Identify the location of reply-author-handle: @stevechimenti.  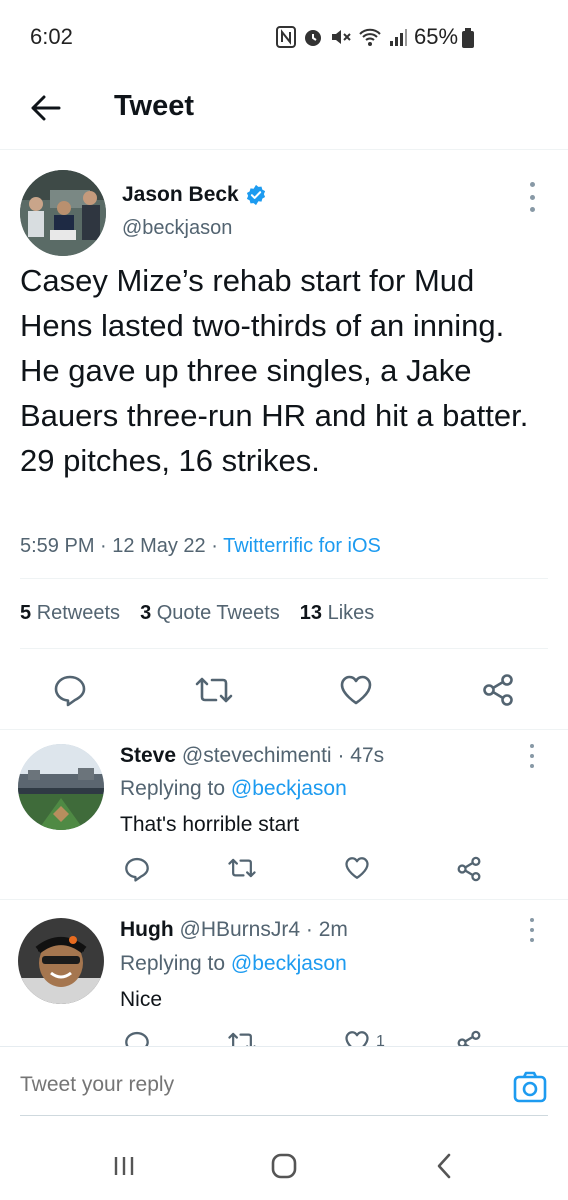
(257, 755).